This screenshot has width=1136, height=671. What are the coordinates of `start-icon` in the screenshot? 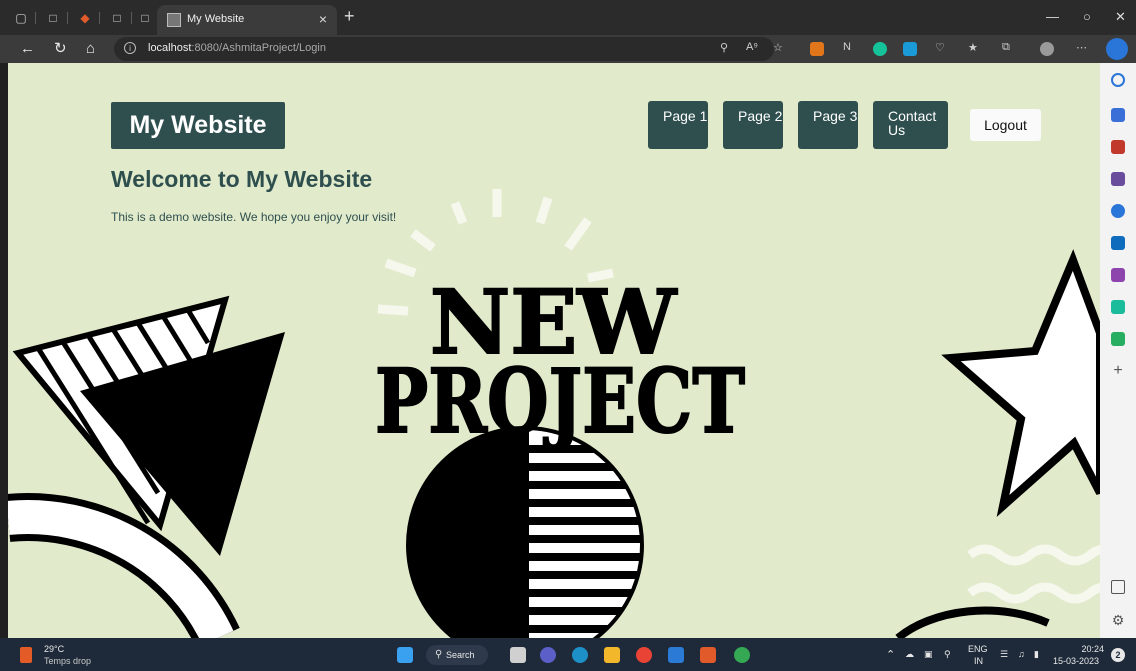 It's located at (405, 655).